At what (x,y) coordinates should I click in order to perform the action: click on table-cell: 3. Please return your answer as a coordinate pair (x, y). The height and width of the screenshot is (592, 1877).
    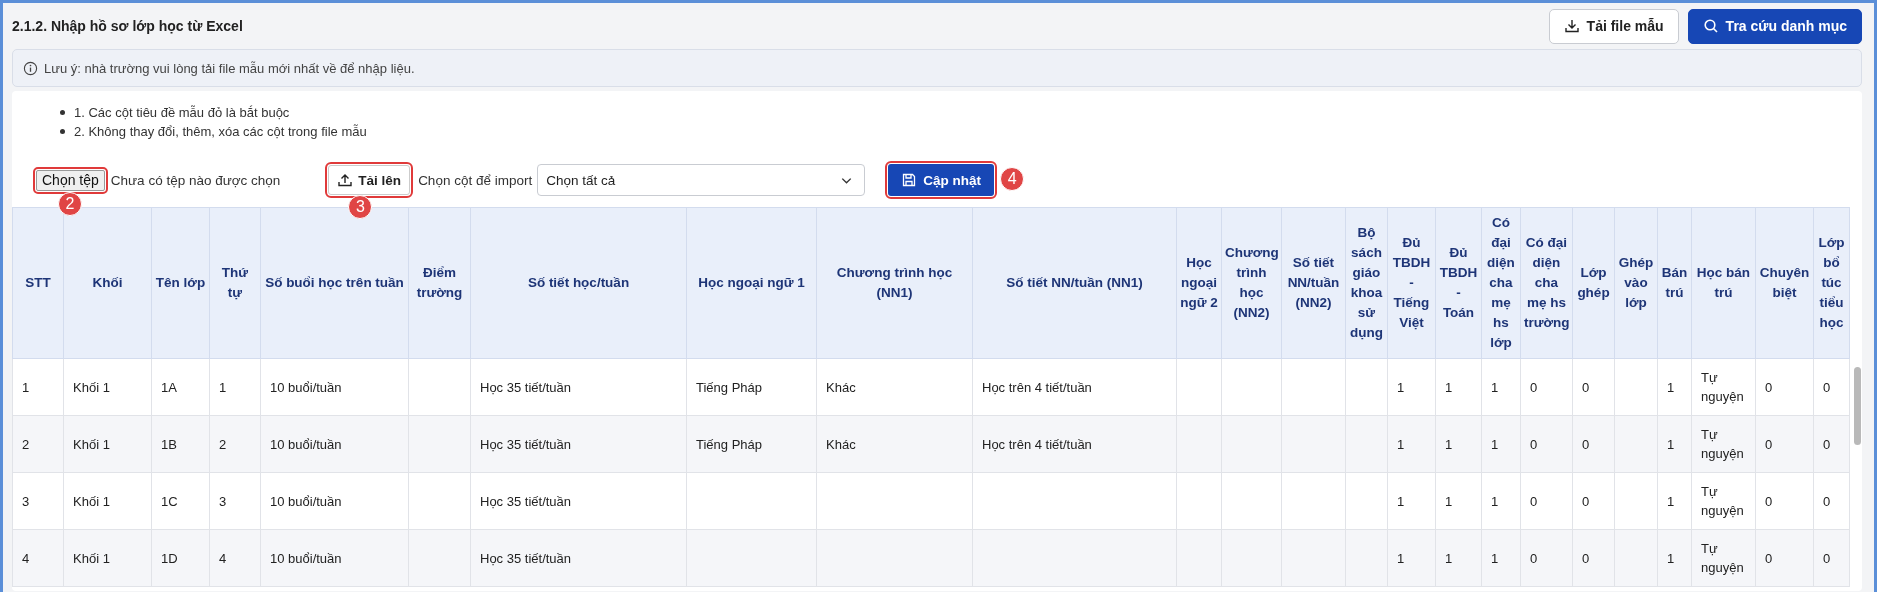
    Looking at the image, I should click on (26, 501).